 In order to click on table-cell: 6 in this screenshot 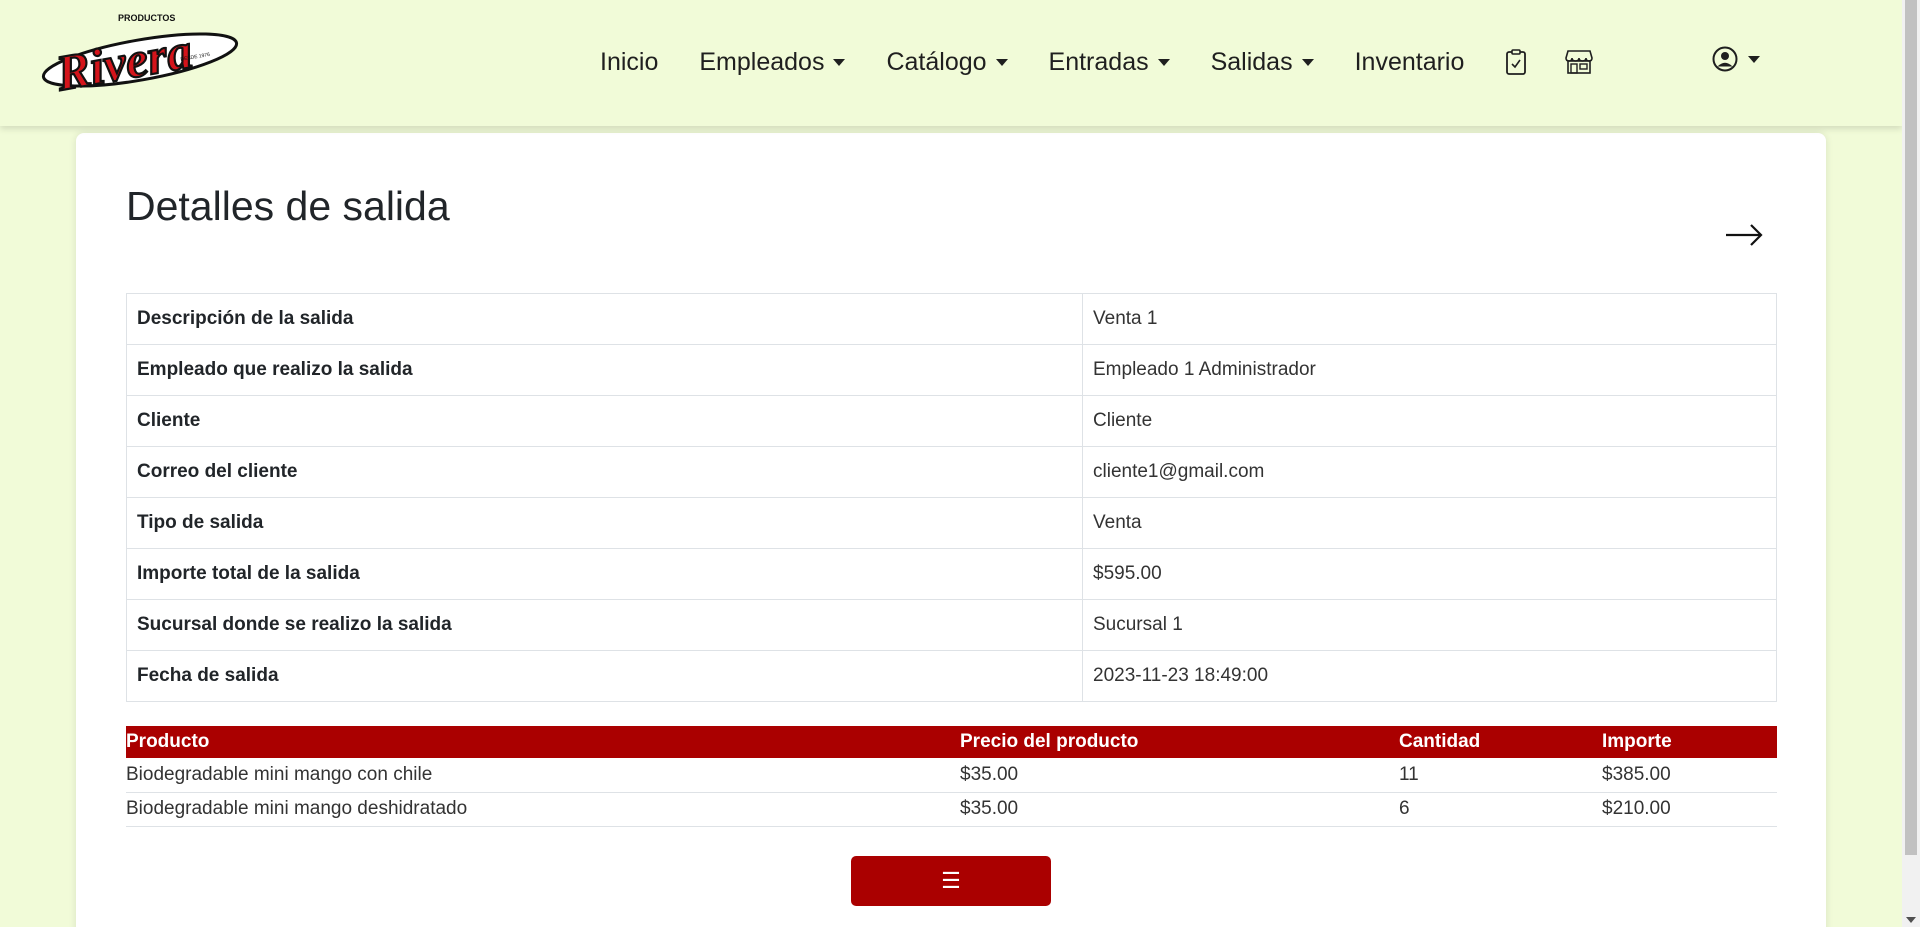, I will do `click(1500, 809)`.